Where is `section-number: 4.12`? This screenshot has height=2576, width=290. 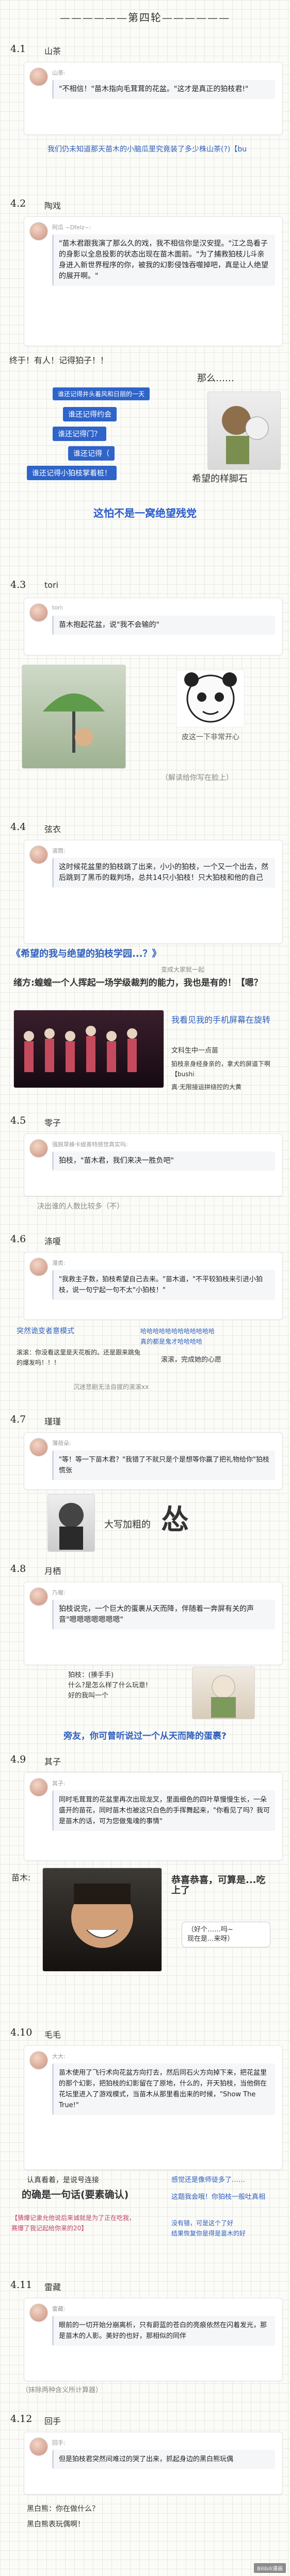
section-number: 4.12 is located at coordinates (21, 2419).